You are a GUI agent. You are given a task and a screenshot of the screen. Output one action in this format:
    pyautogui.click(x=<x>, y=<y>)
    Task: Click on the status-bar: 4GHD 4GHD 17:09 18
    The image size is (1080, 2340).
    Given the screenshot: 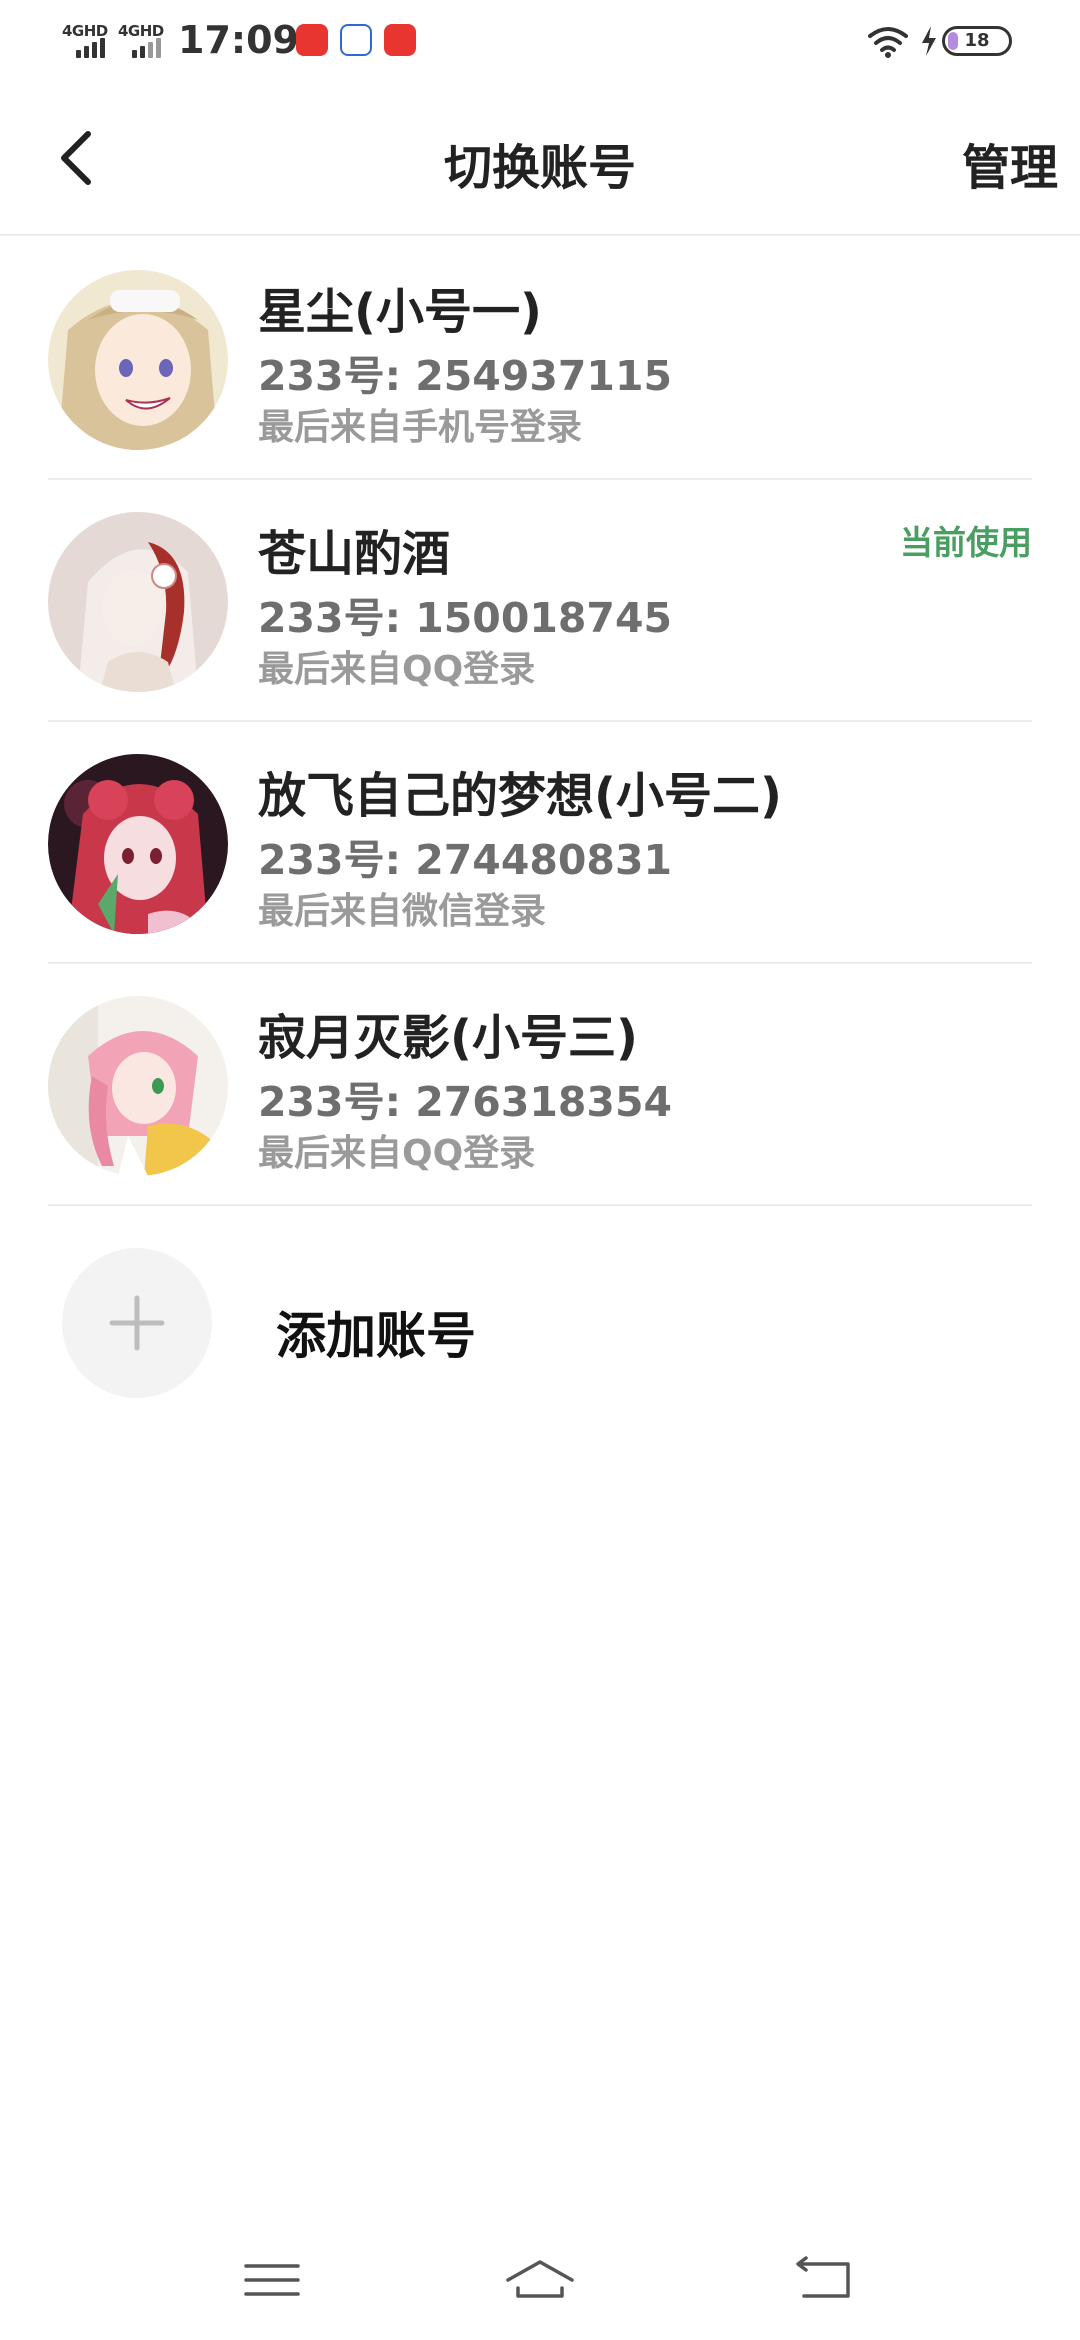 What is the action you would take?
    pyautogui.click(x=540, y=40)
    